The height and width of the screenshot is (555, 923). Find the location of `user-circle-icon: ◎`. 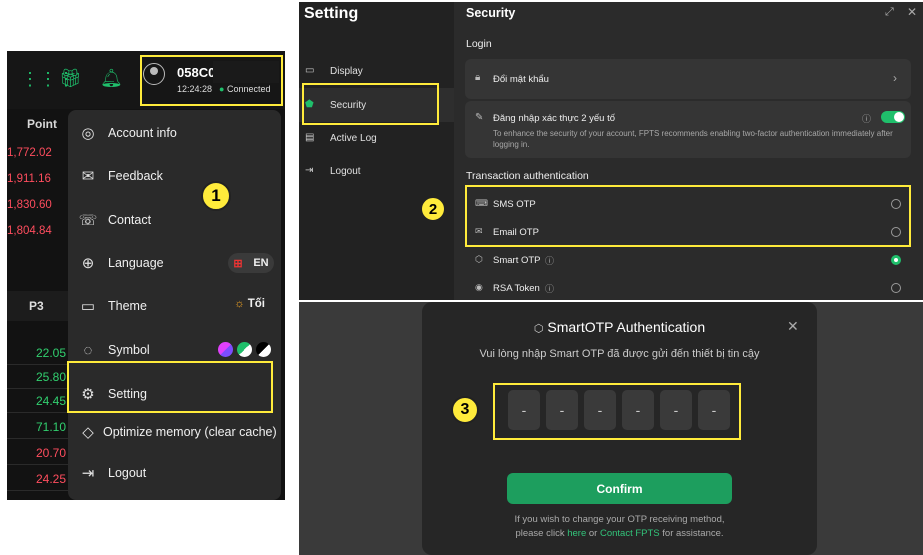

user-circle-icon: ◎ is located at coordinates (88, 133).